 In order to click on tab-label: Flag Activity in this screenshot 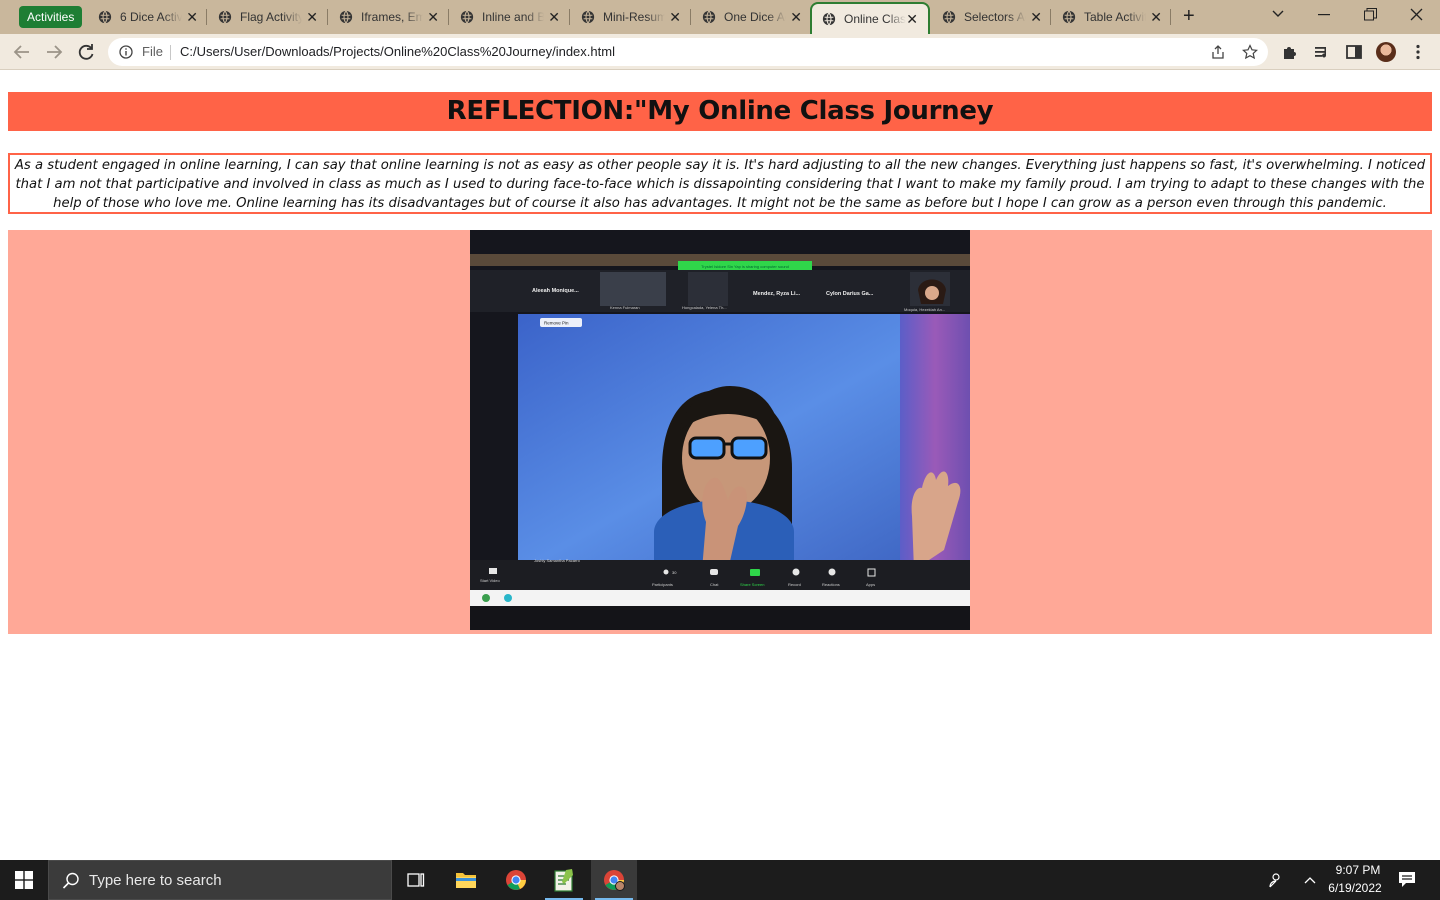, I will do `click(271, 17)`.